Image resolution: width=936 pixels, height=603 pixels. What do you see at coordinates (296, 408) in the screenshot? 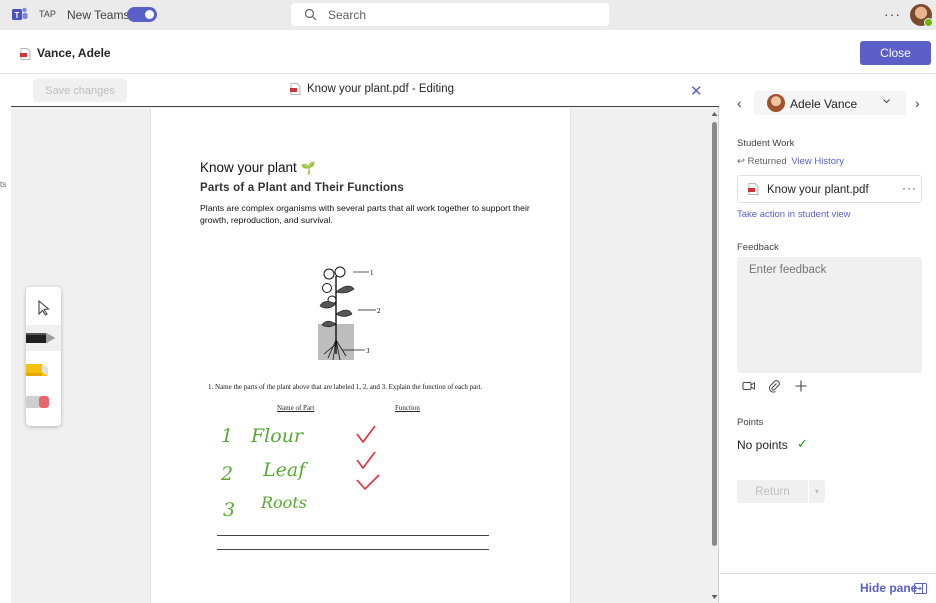
I see `column-header-part: Name of Part` at bounding box center [296, 408].